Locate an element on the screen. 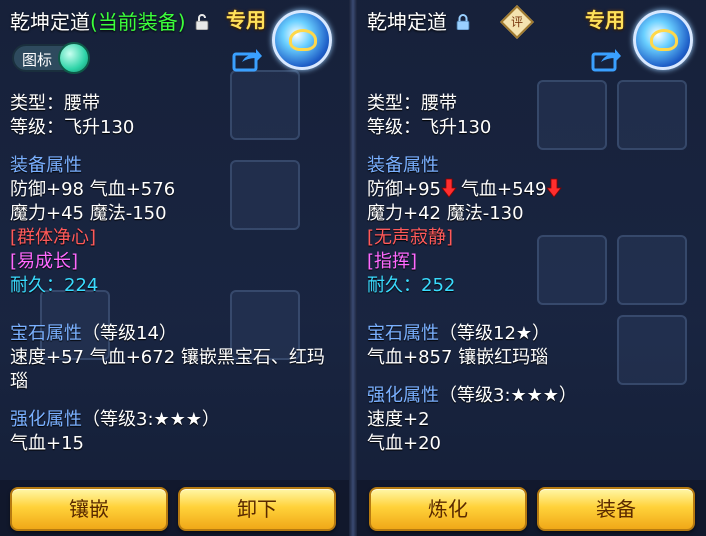  special-effect: [指挥] is located at coordinates (392, 261).